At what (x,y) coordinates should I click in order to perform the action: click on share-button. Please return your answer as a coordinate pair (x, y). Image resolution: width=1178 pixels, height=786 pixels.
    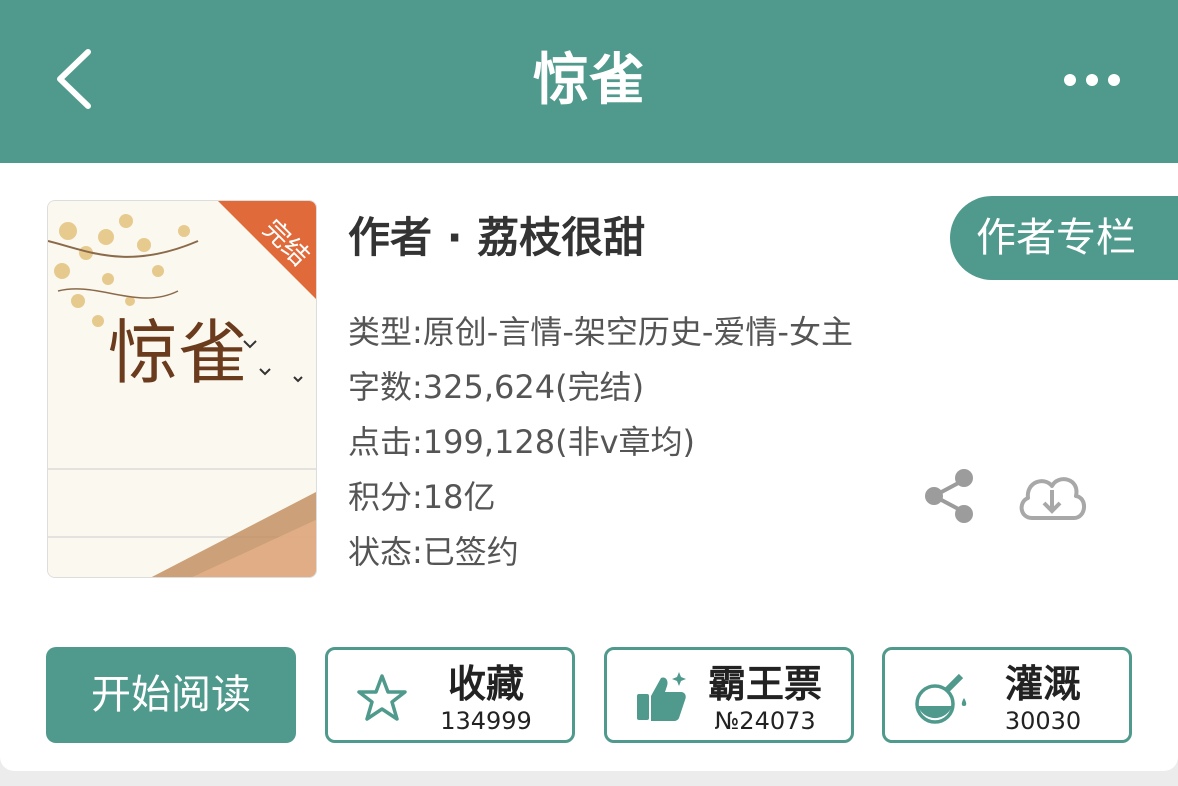
    Looking at the image, I should click on (950, 496).